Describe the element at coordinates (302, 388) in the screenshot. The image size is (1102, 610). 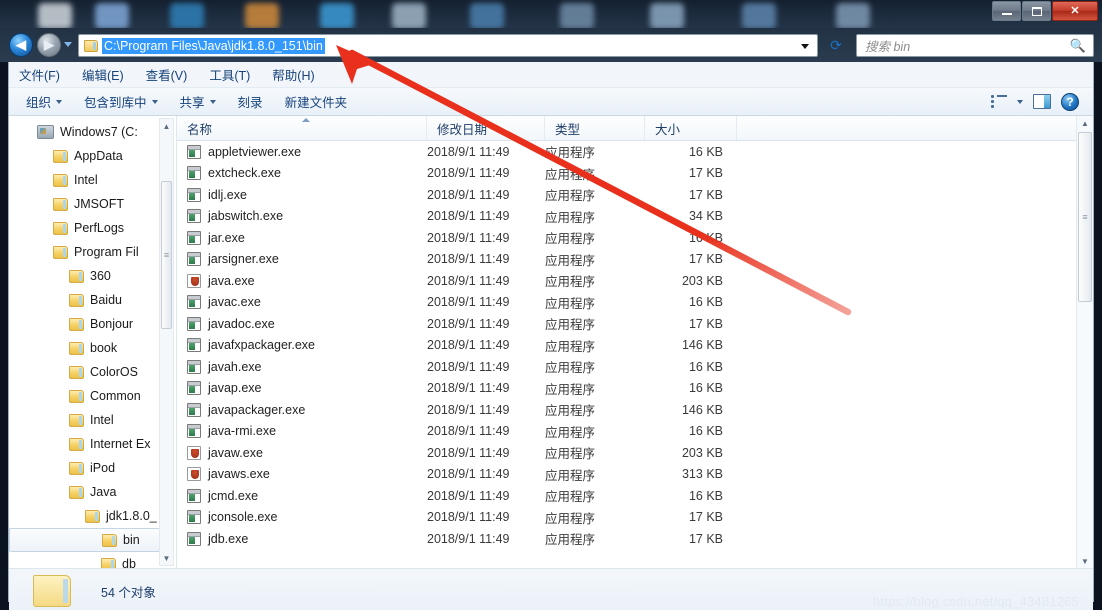
I see `file-name-cell: javap.exe` at that location.